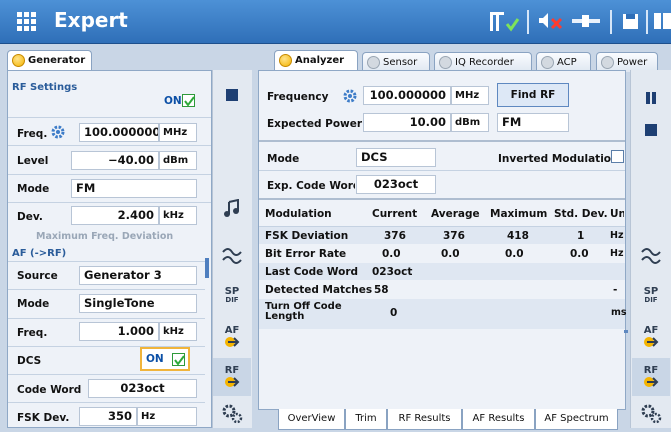  Describe the element at coordinates (298, 214) in the screenshot. I see `header-modulation: Modulation` at that location.